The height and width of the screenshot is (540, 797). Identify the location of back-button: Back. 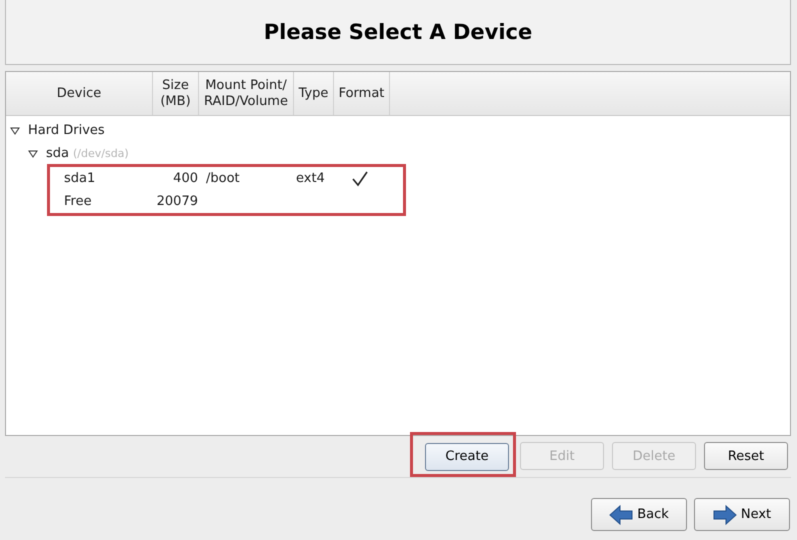
(639, 514).